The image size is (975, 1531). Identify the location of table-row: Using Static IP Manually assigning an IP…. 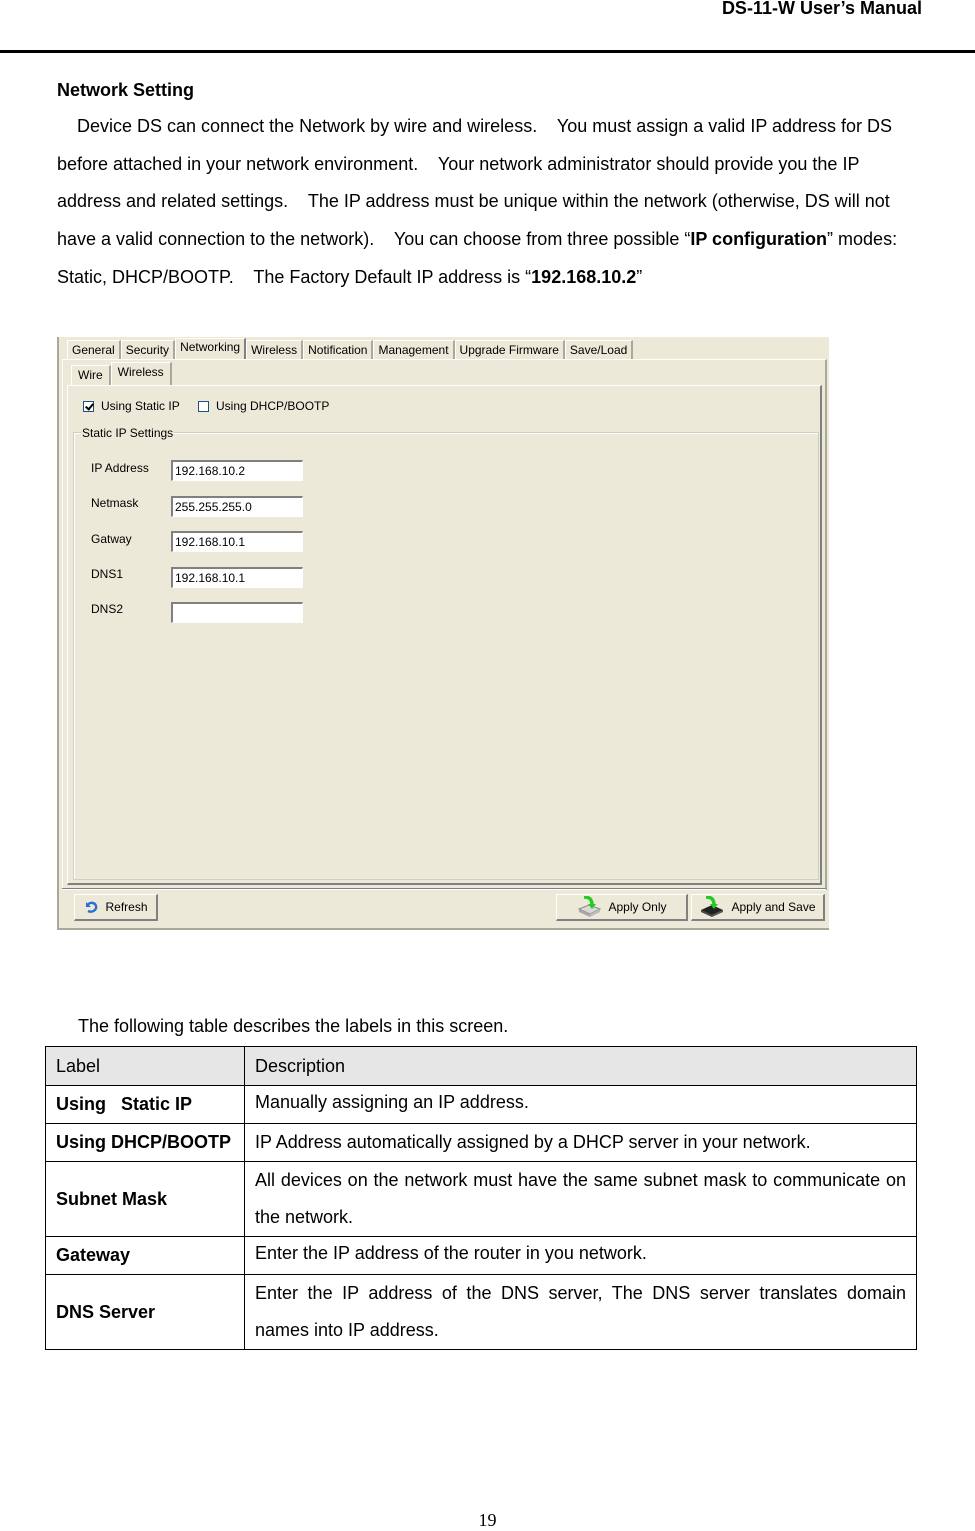
(481, 1104).